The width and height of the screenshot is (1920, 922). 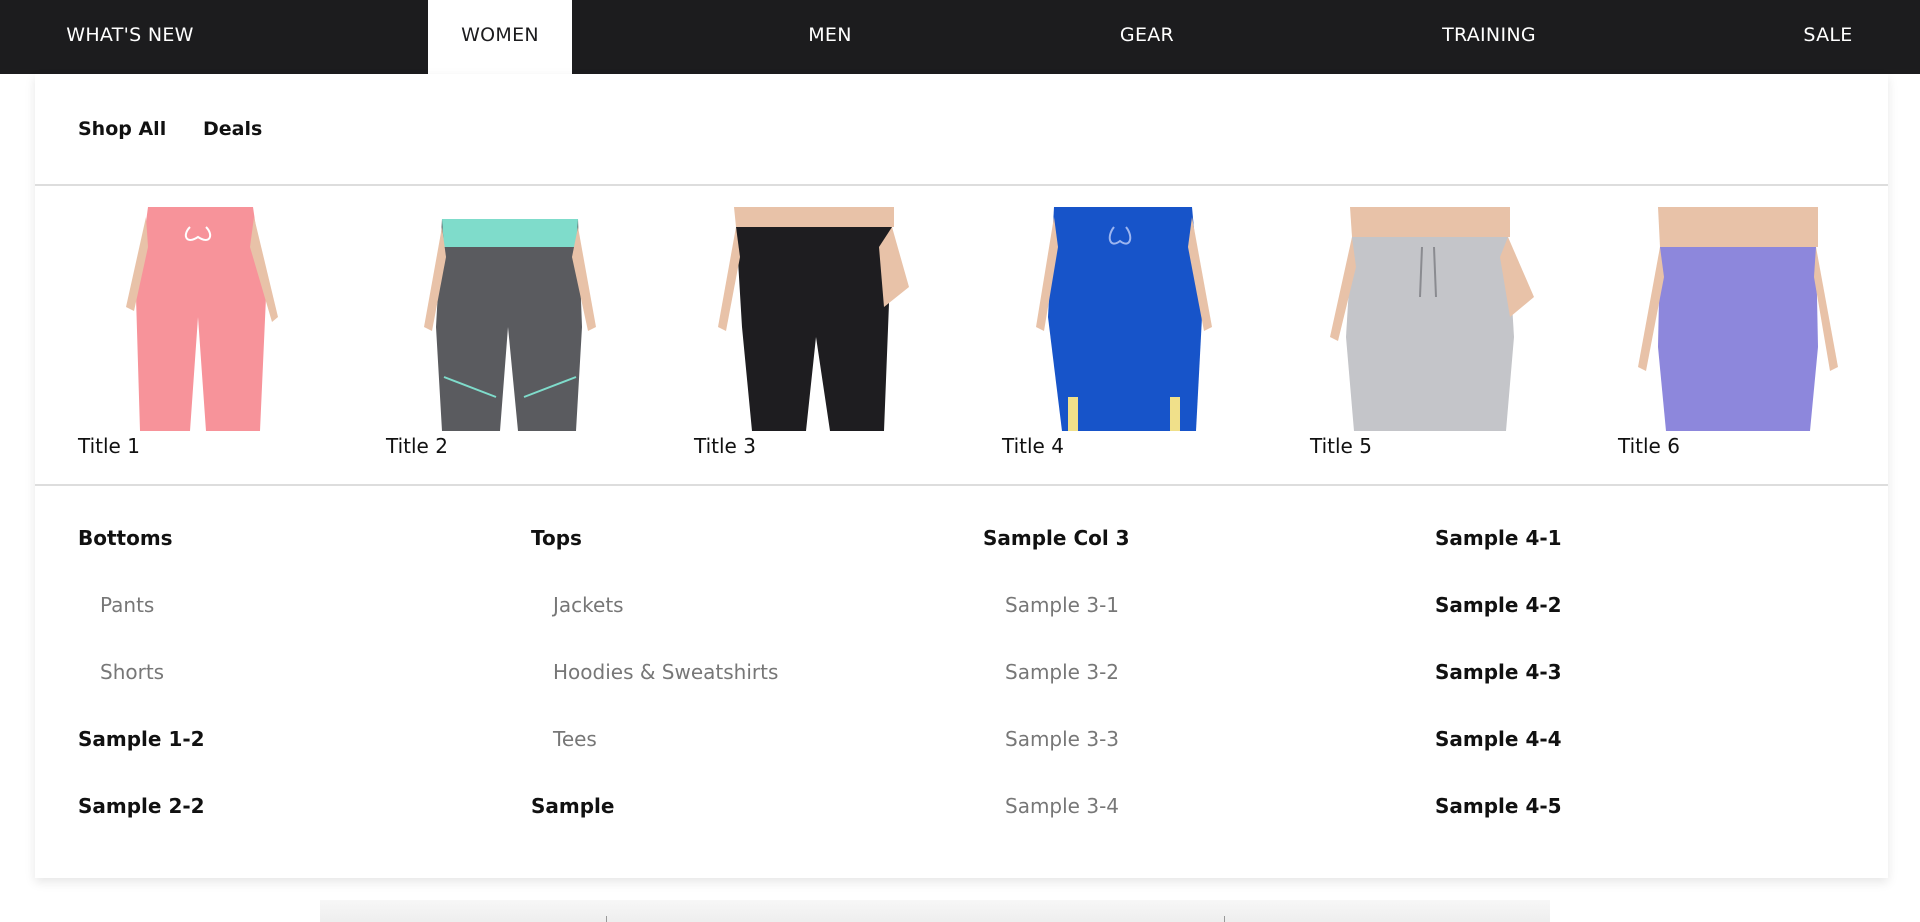 I want to click on category-link-sample-2-2: Sample 2-2, so click(x=288, y=827).